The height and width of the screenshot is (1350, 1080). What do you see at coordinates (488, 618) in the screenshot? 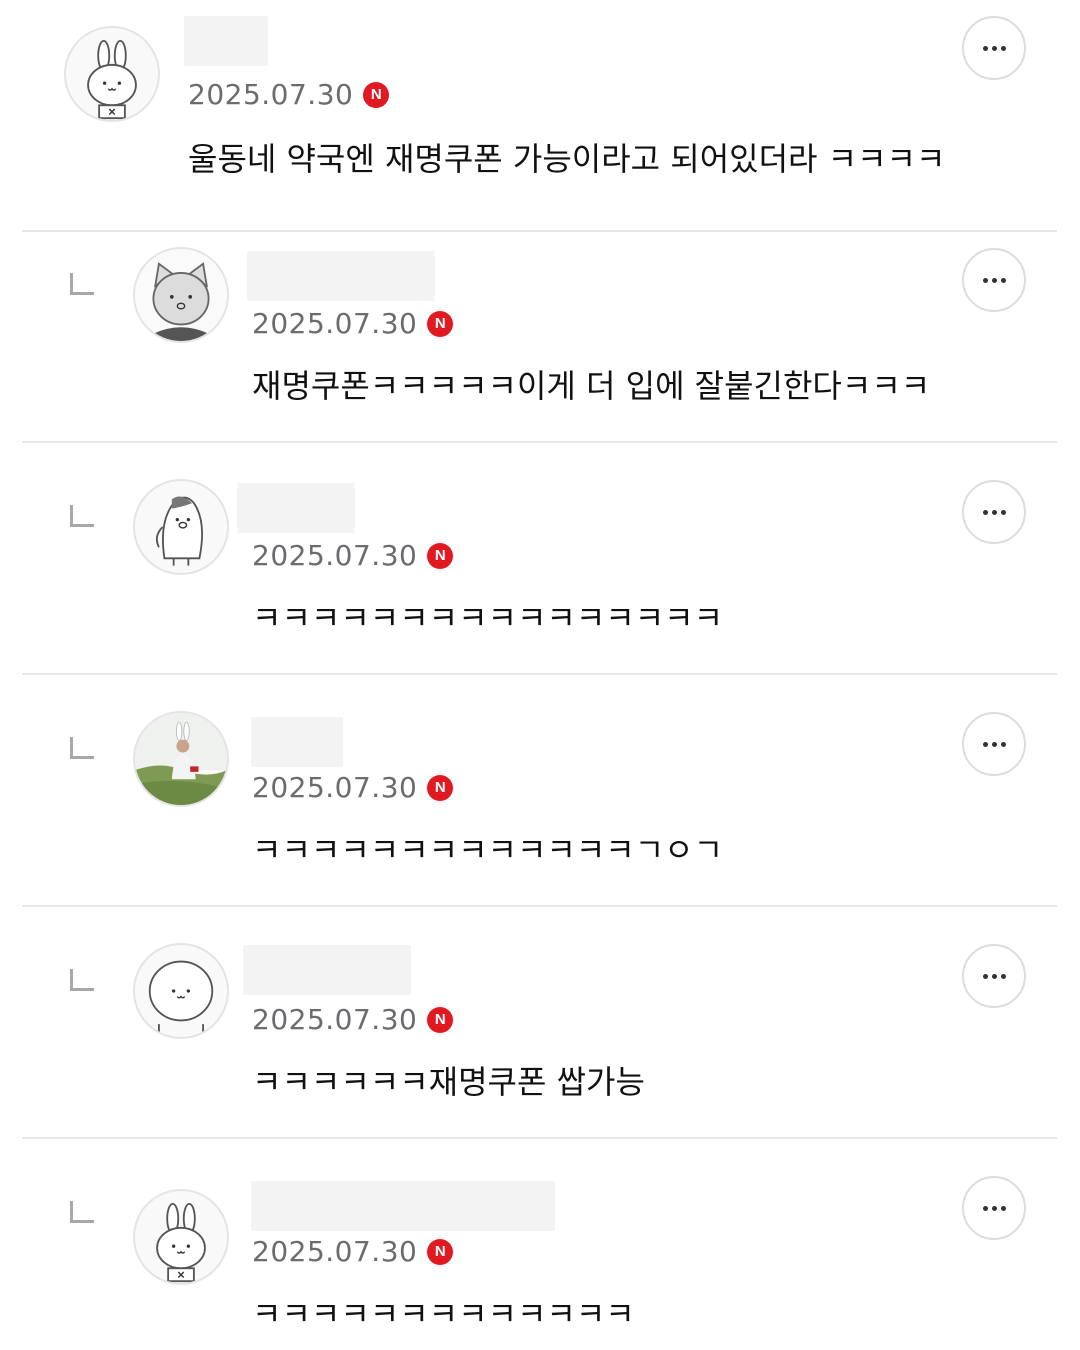
I see `comment-text: ㅋㅋㅋㅋㅋㅋㅋㅋㅋㅋㅋㅋㅋㅋㅋㅋ` at bounding box center [488, 618].